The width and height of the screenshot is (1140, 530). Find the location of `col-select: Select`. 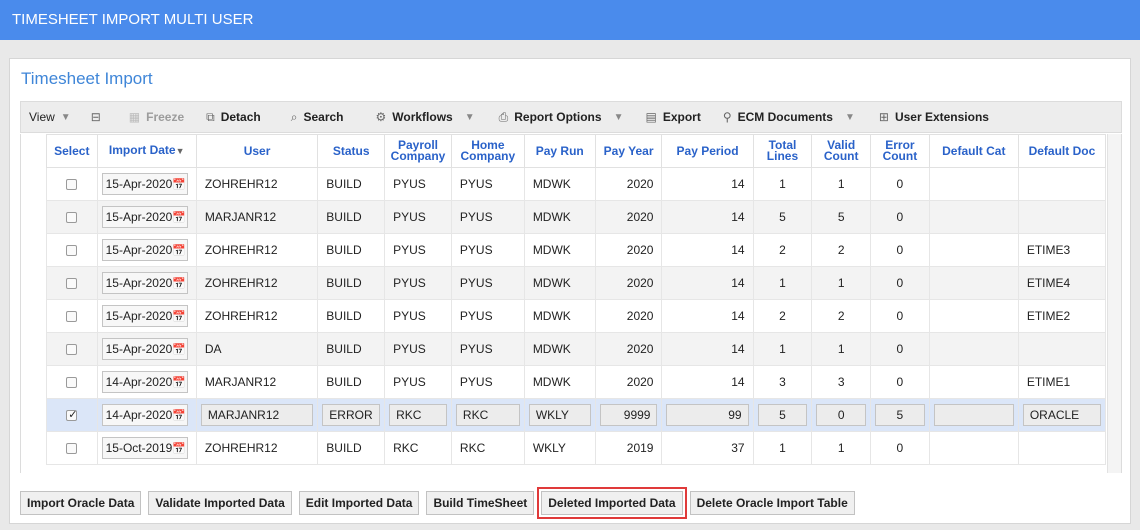

col-select: Select is located at coordinates (72, 151).